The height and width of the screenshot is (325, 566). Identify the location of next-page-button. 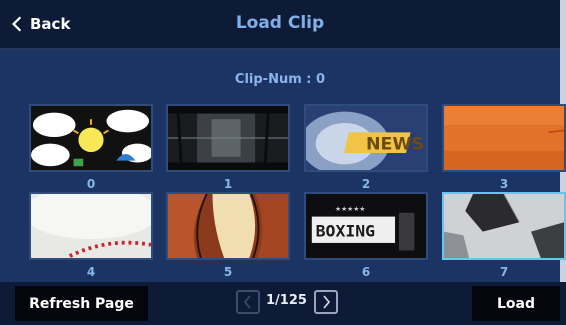
(326, 302).